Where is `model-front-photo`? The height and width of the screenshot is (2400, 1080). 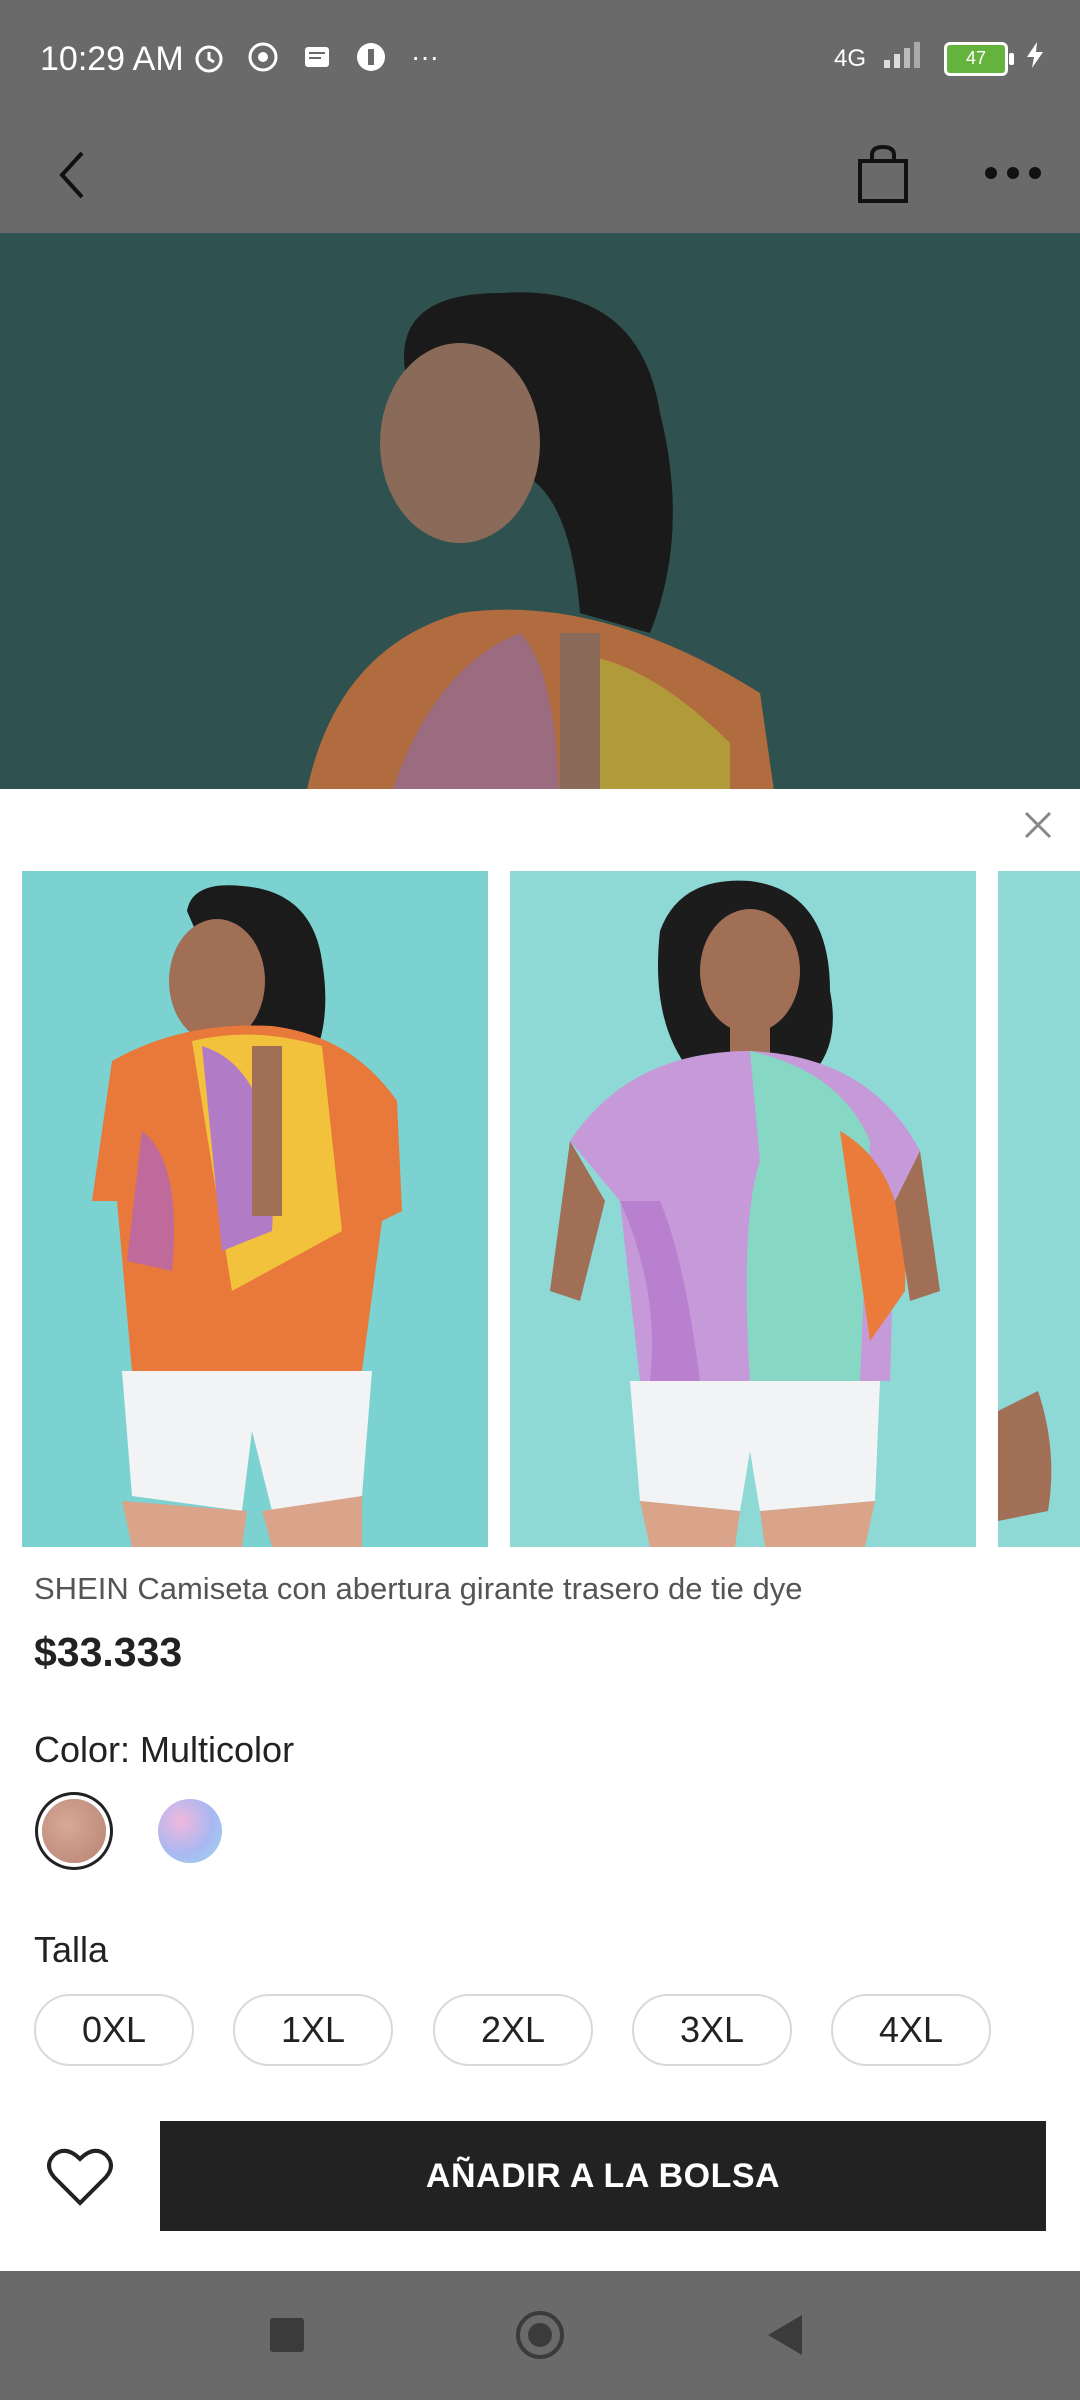 model-front-photo is located at coordinates (743, 1209).